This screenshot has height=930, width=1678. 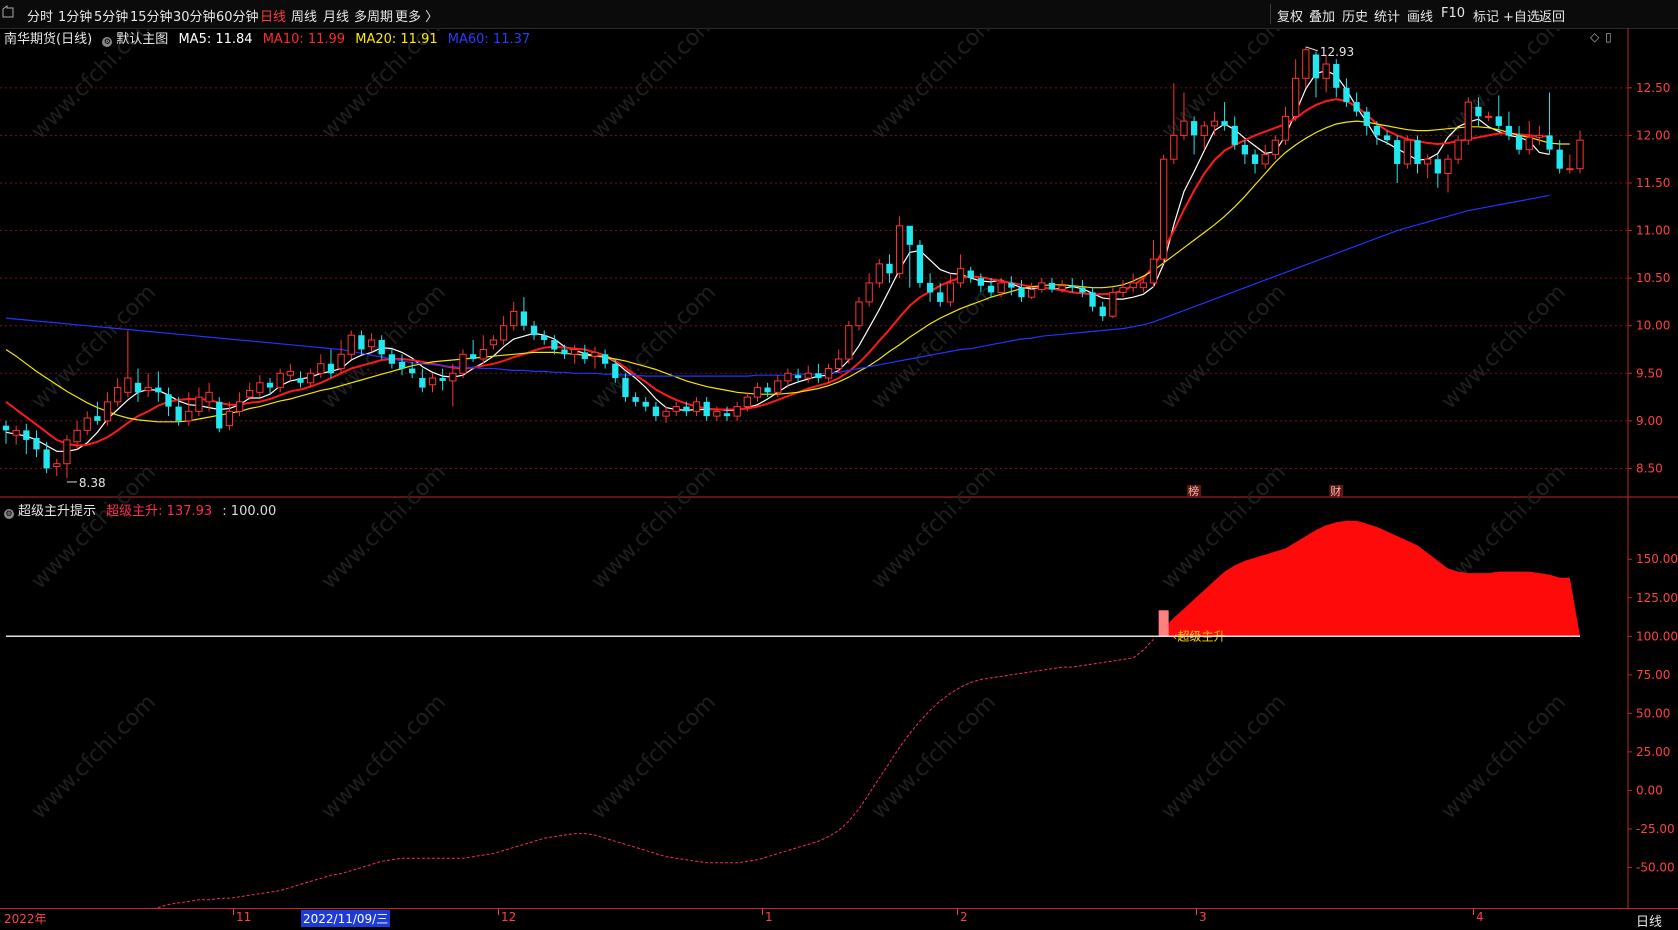 I want to click on x-tick-label: 2022年, so click(x=25, y=919).